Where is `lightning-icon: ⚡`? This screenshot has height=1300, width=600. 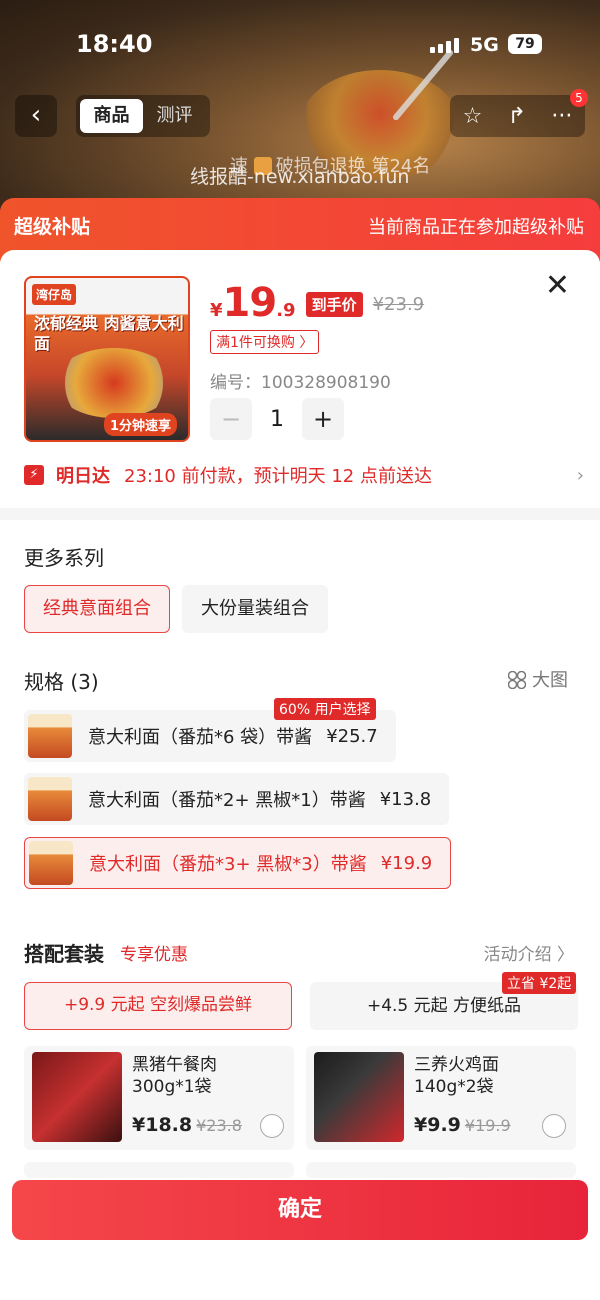
lightning-icon: ⚡ is located at coordinates (34, 475).